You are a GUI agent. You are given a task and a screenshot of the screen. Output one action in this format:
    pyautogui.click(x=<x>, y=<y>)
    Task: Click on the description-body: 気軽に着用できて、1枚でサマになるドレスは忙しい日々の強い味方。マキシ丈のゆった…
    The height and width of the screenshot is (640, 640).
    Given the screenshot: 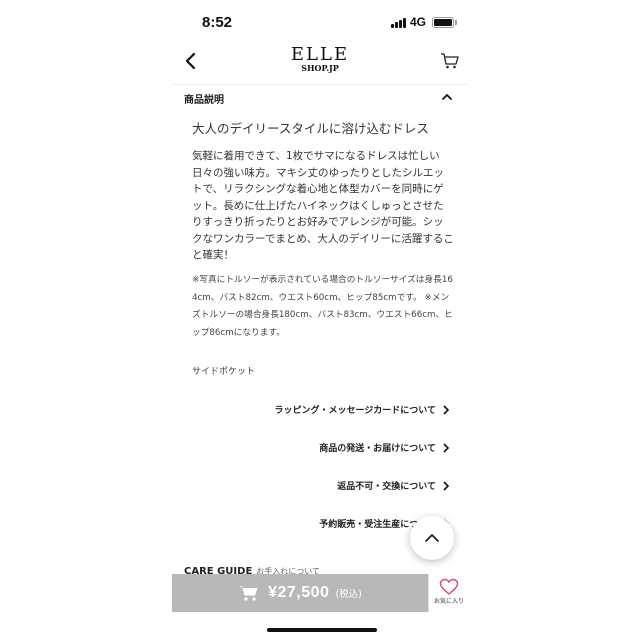 What is the action you would take?
    pyautogui.click(x=323, y=205)
    